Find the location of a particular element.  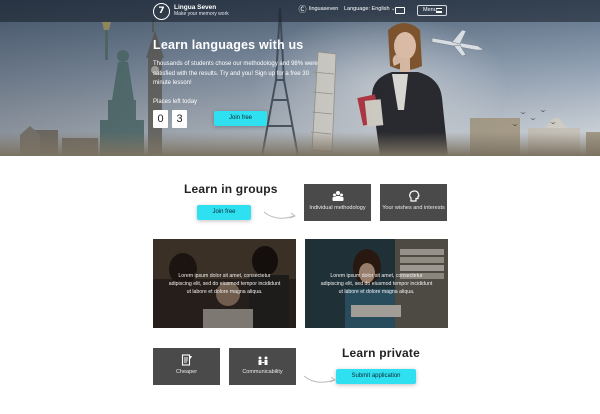

groups-title: Learn in groups is located at coordinates (231, 189).